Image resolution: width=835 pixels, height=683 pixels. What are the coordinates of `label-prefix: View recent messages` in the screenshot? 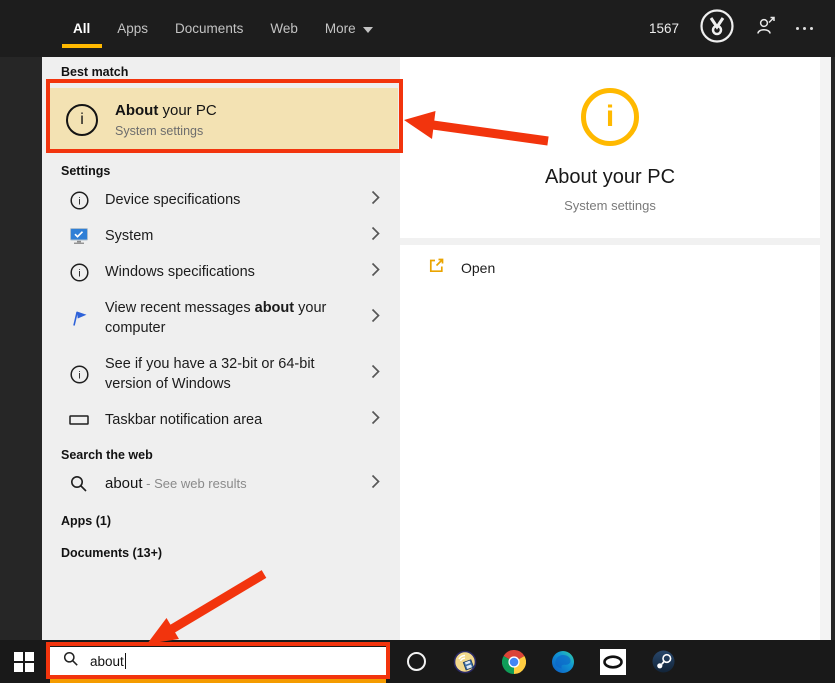 It's located at (180, 308).